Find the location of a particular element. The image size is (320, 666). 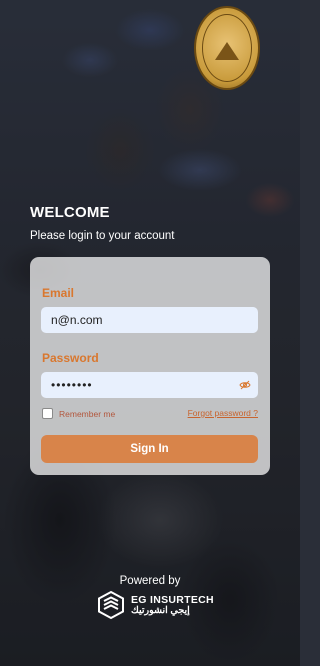

email-field: n@n.com is located at coordinates (149, 320).